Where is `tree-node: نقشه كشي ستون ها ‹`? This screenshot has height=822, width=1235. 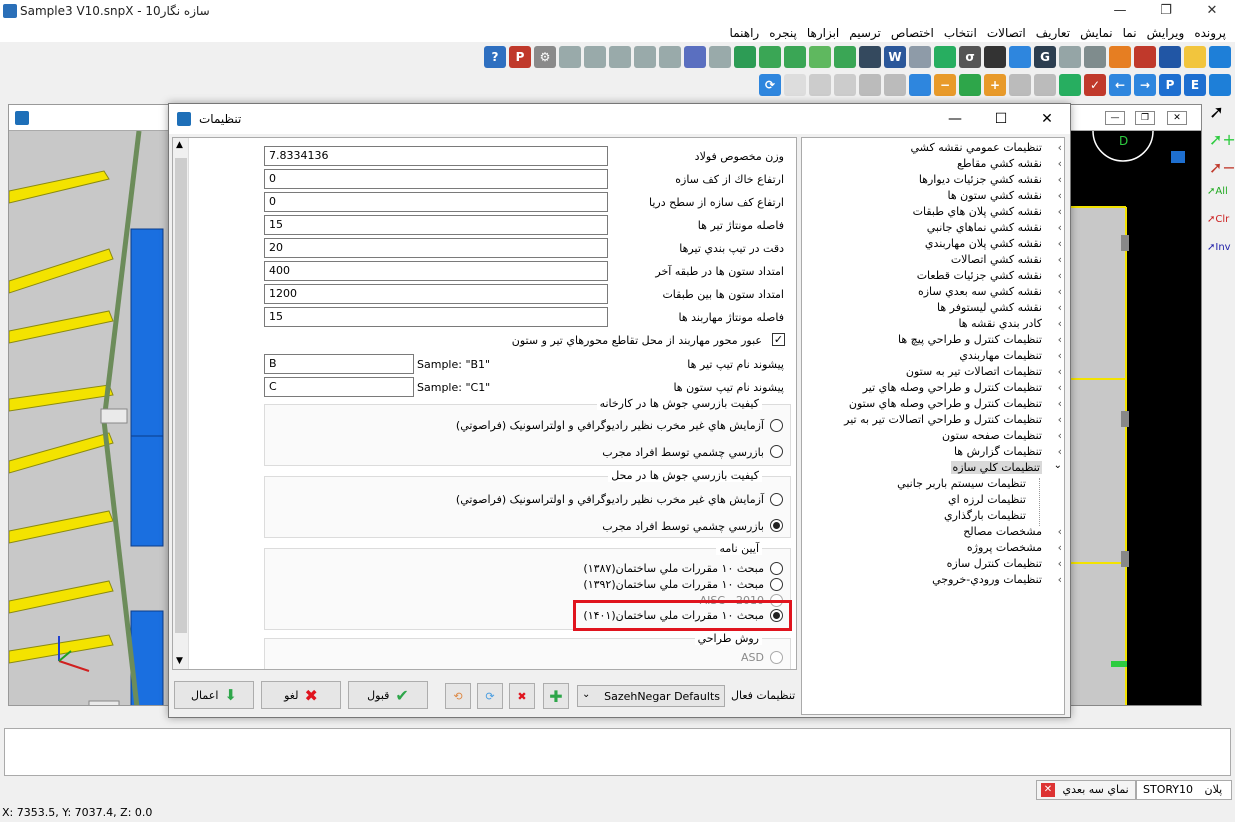 tree-node: نقشه كشي ستون ها ‹ is located at coordinates (933, 196).